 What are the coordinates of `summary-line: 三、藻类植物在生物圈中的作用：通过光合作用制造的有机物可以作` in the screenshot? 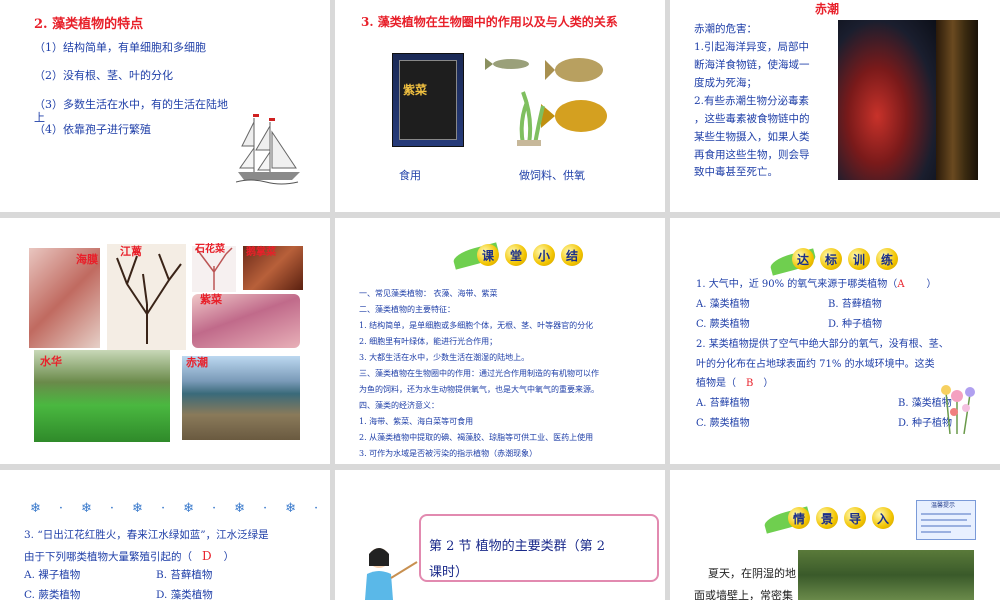 It's located at (479, 373).